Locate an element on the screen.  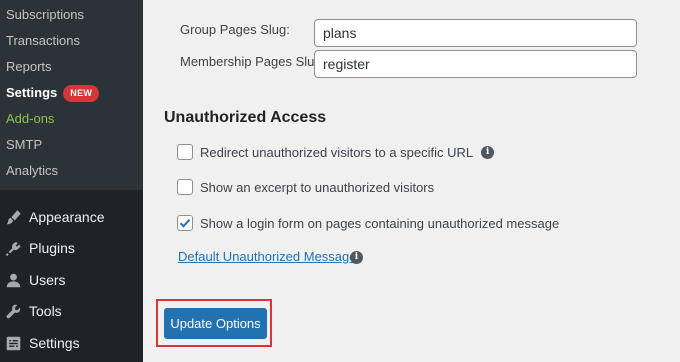
submenu-item-subscriptions: Subscriptions is located at coordinates (45, 15).